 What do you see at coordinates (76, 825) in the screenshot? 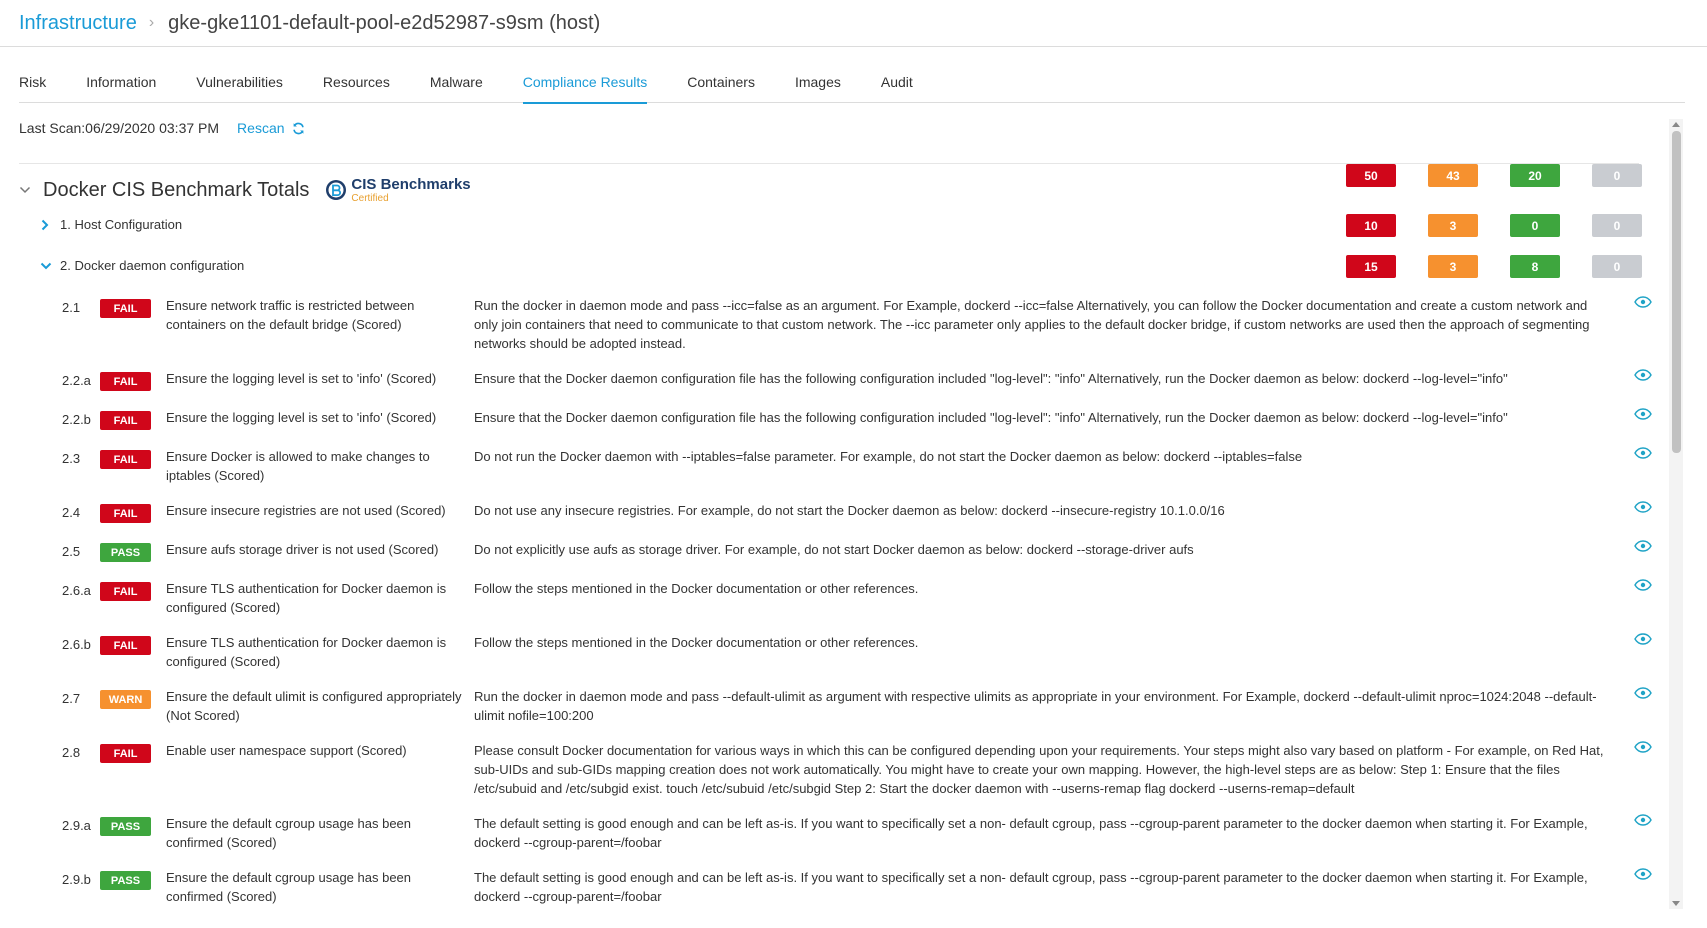
I see `check-number: 2.9.a` at bounding box center [76, 825].